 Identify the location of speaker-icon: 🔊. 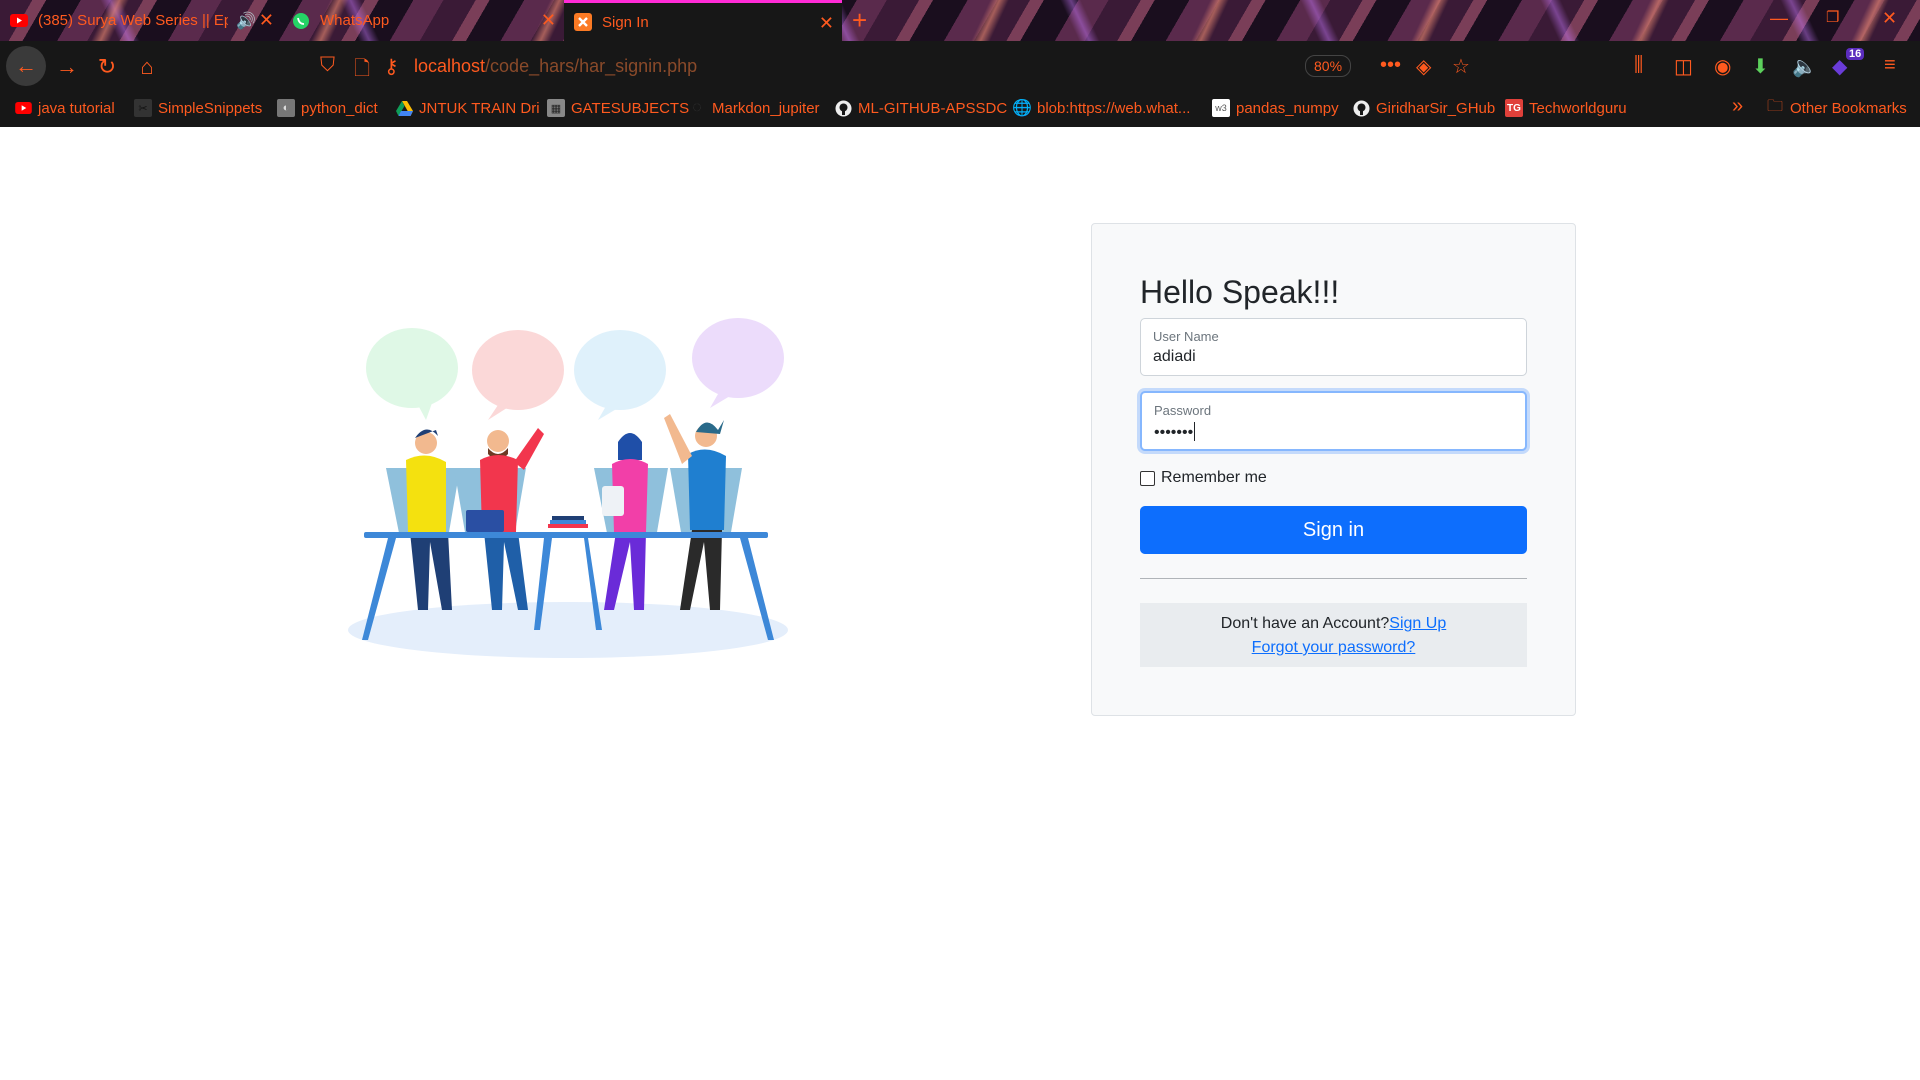
(246, 21).